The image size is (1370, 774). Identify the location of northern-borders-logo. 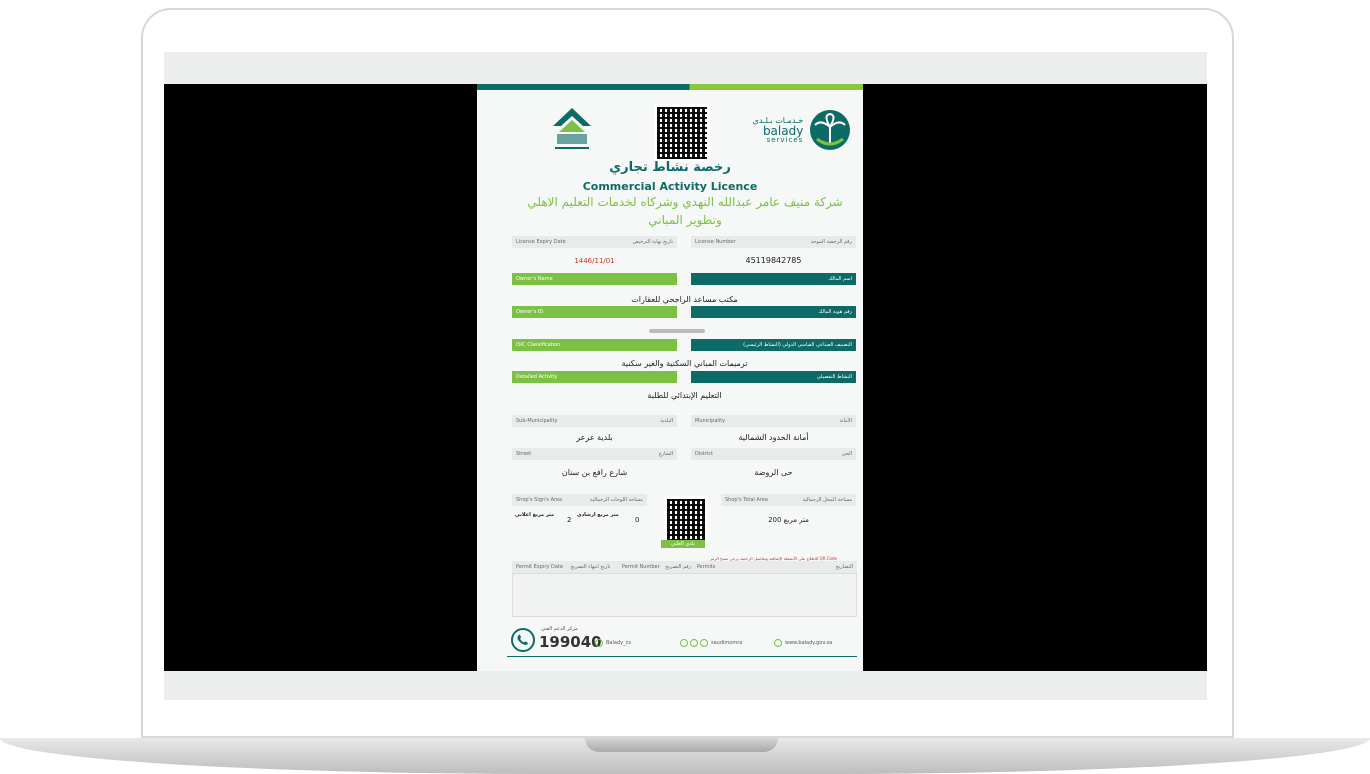
(572, 130).